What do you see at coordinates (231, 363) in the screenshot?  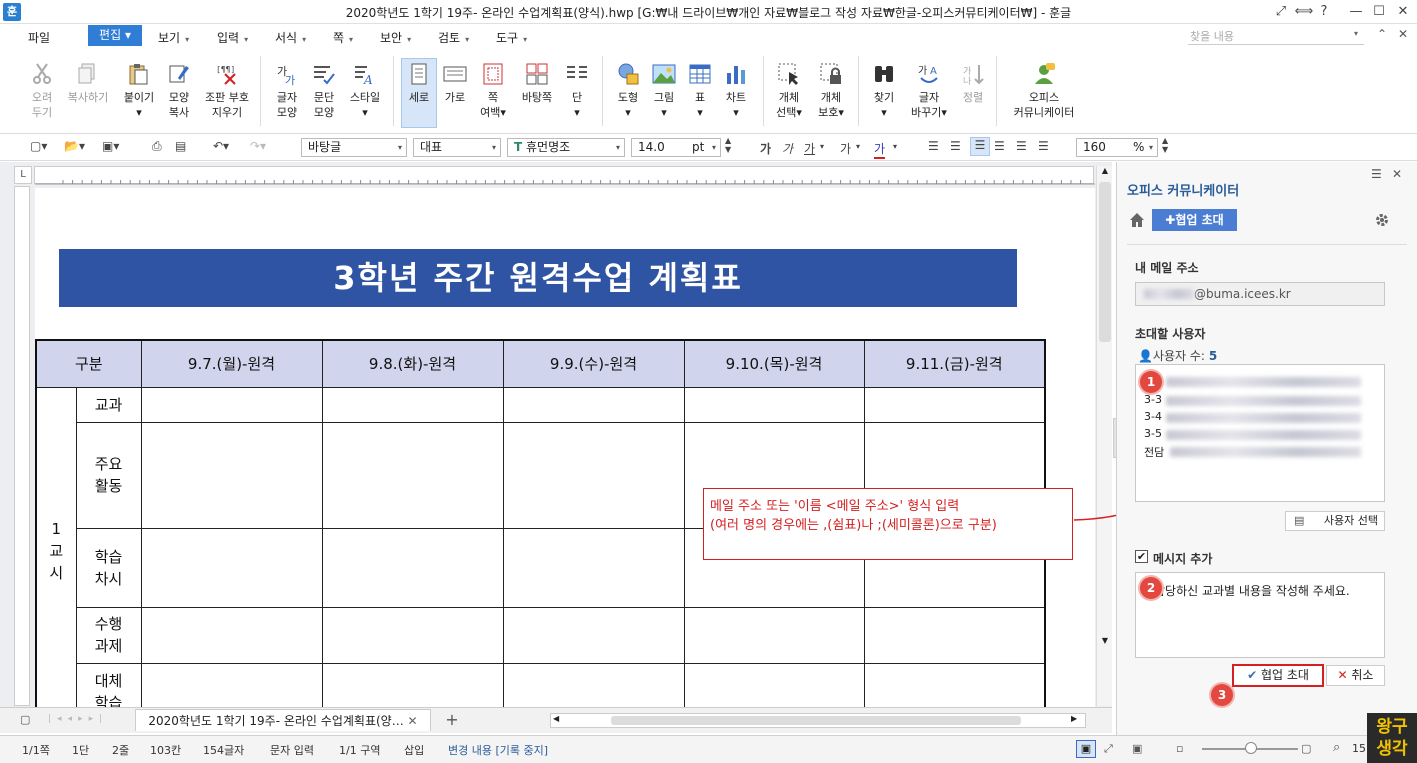 I see `table-header: 9.7.(월)-원격` at bounding box center [231, 363].